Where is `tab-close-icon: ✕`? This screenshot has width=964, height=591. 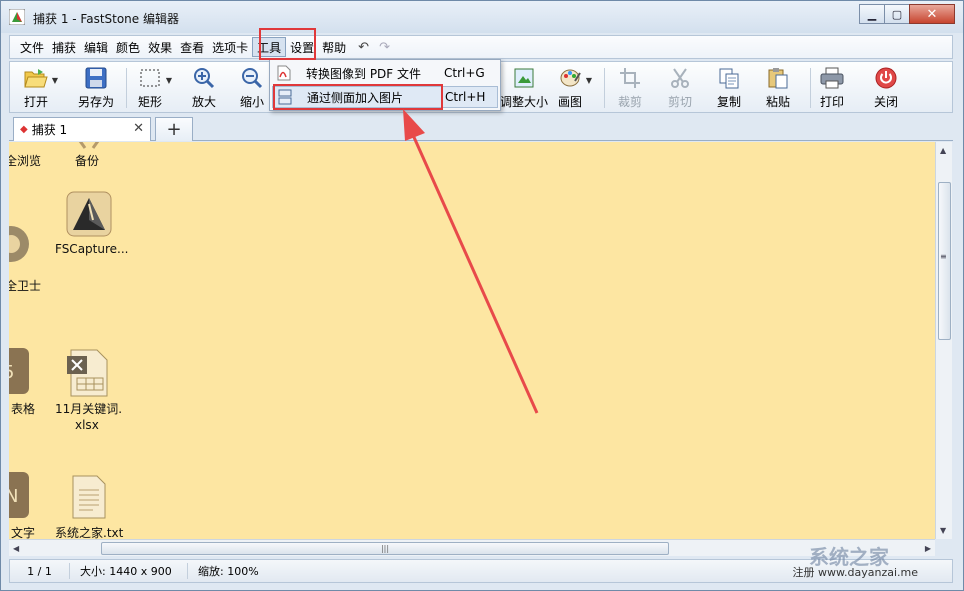
tab-close-icon: ✕ is located at coordinates (138, 128).